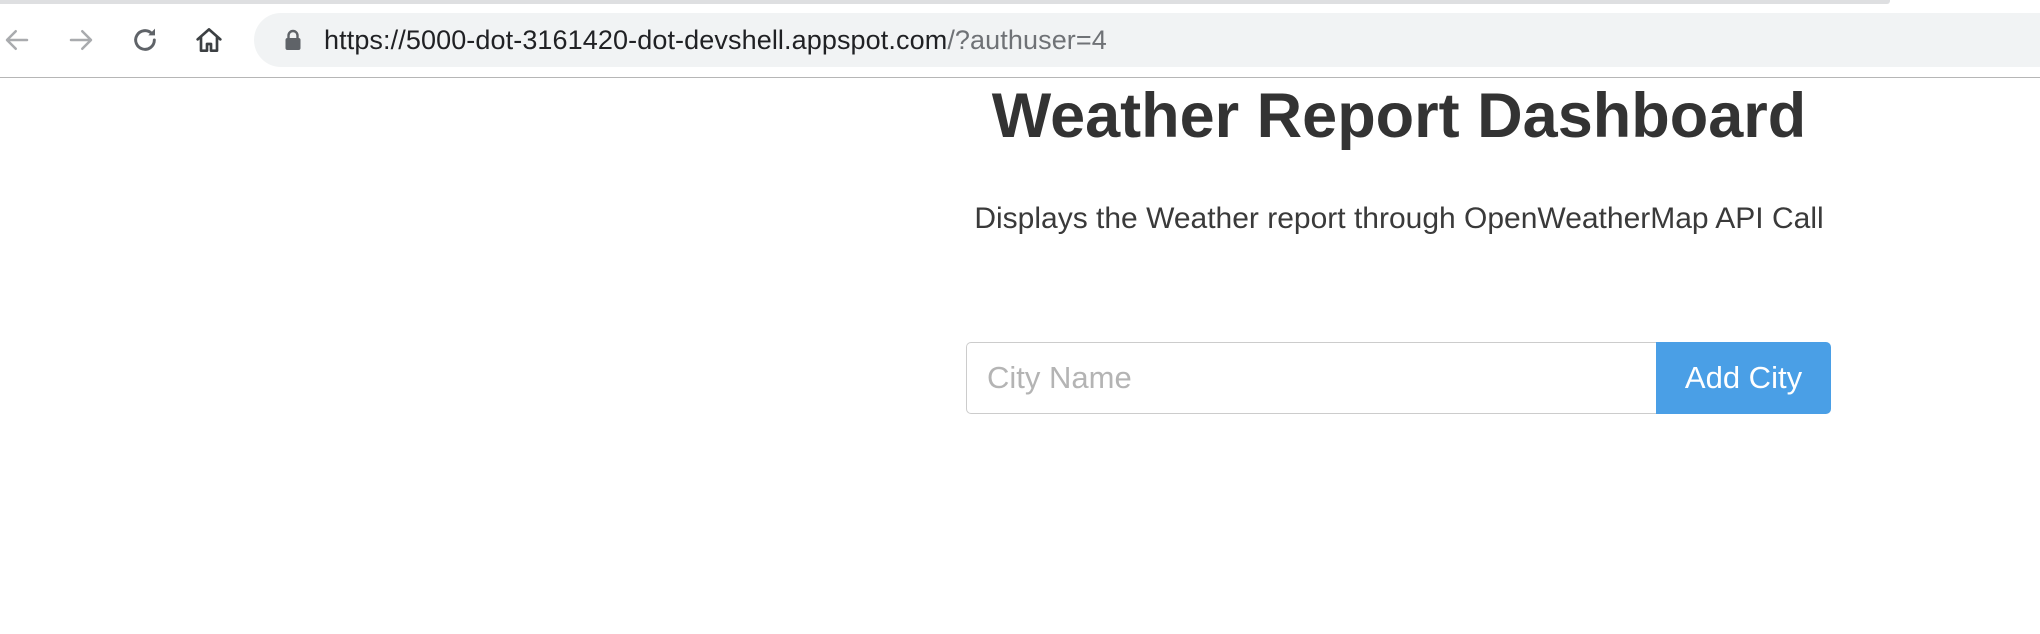 This screenshot has height=634, width=2040. I want to click on page-title: Weather Report Dashboard, so click(1399, 116).